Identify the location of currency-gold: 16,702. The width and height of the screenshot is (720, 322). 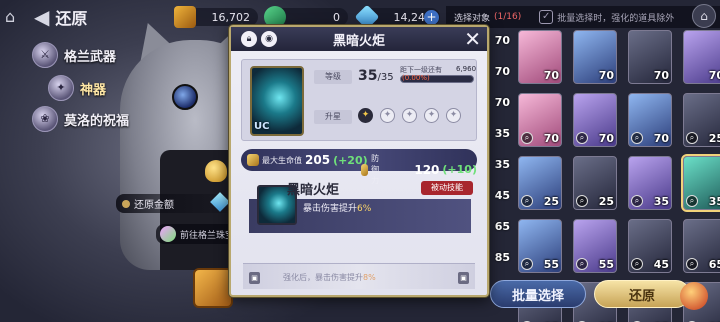
(216, 17).